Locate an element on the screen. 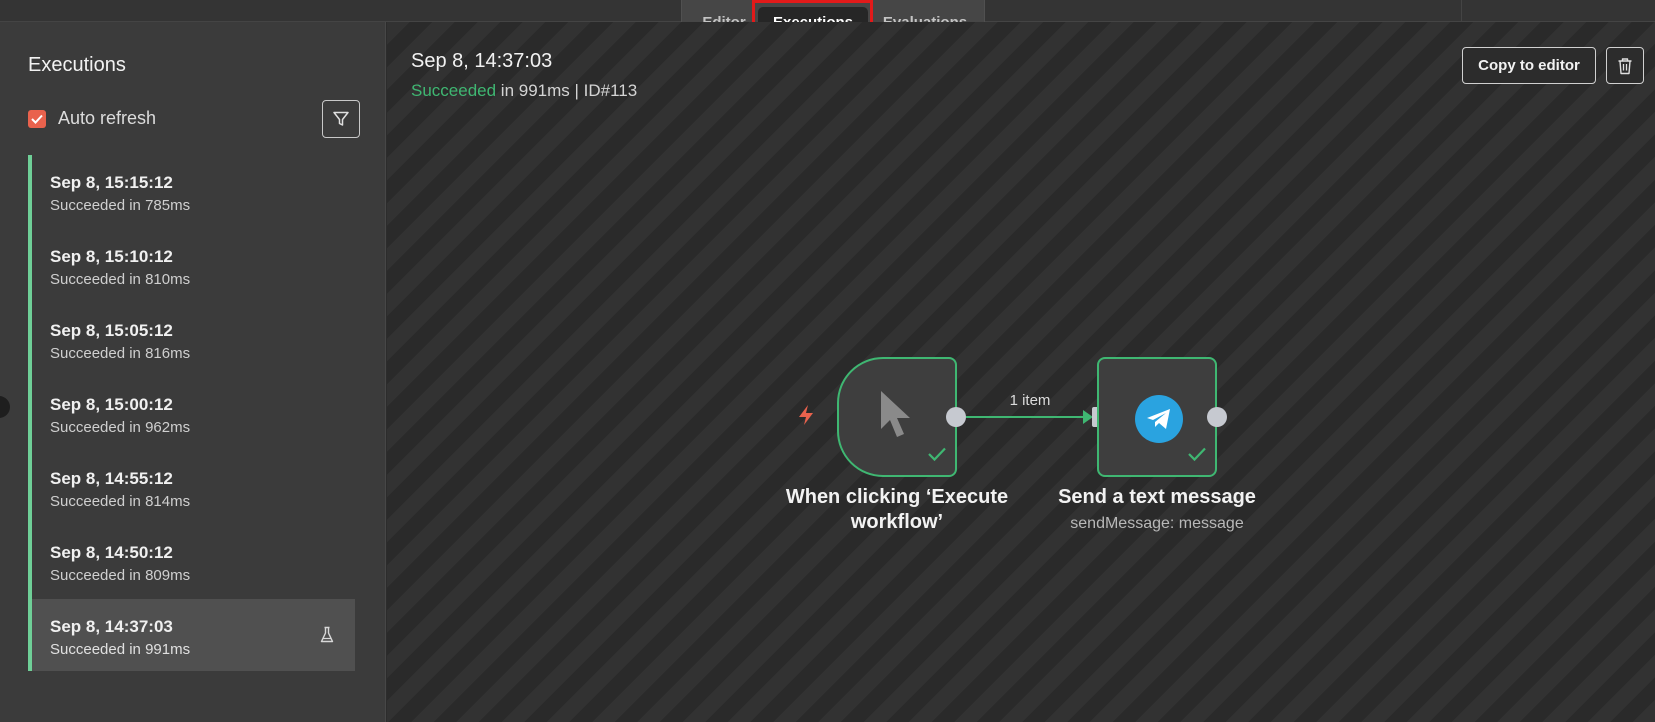 The image size is (1655, 722). execution-list-item: Sep 8, 15:05:12 Succeeded in 816ms is located at coordinates (191, 340).